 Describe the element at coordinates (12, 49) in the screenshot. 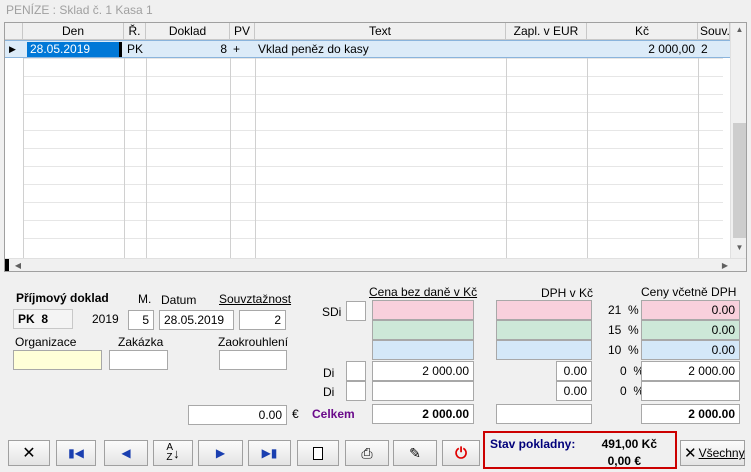

I see `row-pointer-icon: ▶` at that location.